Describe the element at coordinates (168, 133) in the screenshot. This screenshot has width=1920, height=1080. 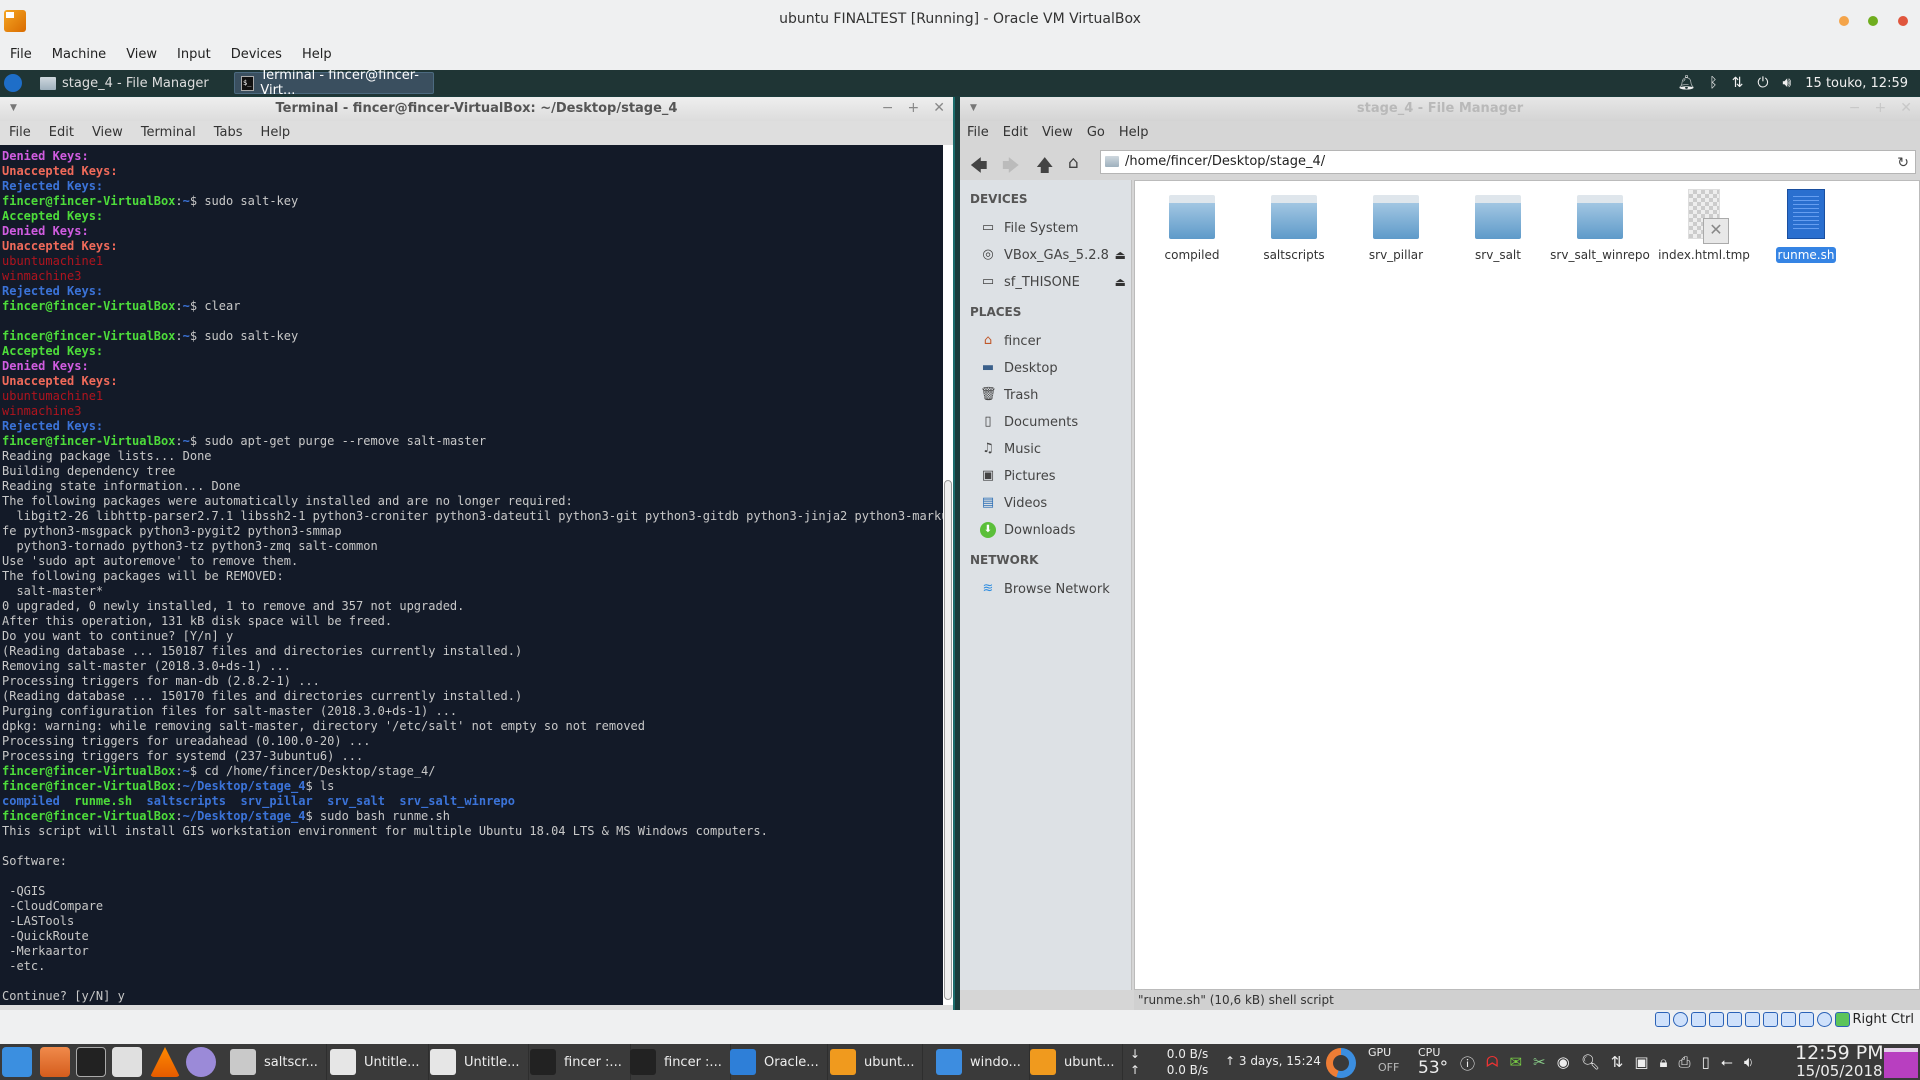
I see `terminal-menu-terminal: Terminal` at that location.